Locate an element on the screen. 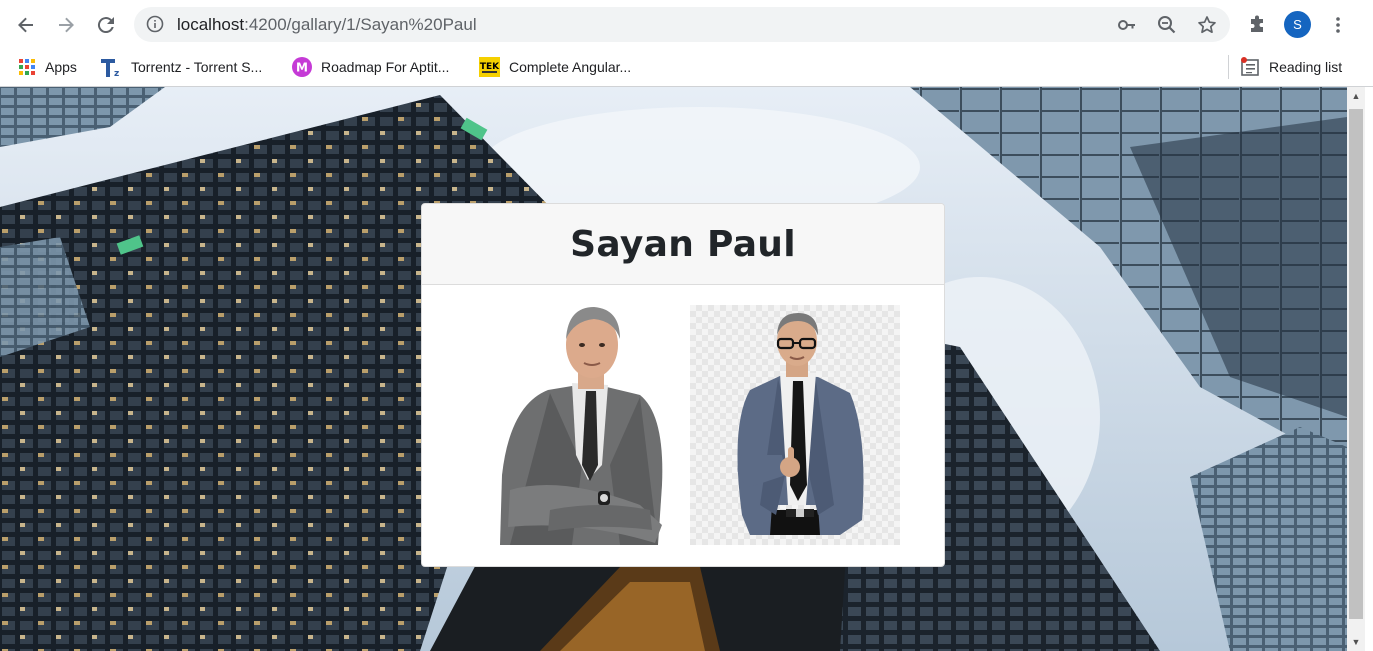  bookmarks-divider is located at coordinates (1228, 67).